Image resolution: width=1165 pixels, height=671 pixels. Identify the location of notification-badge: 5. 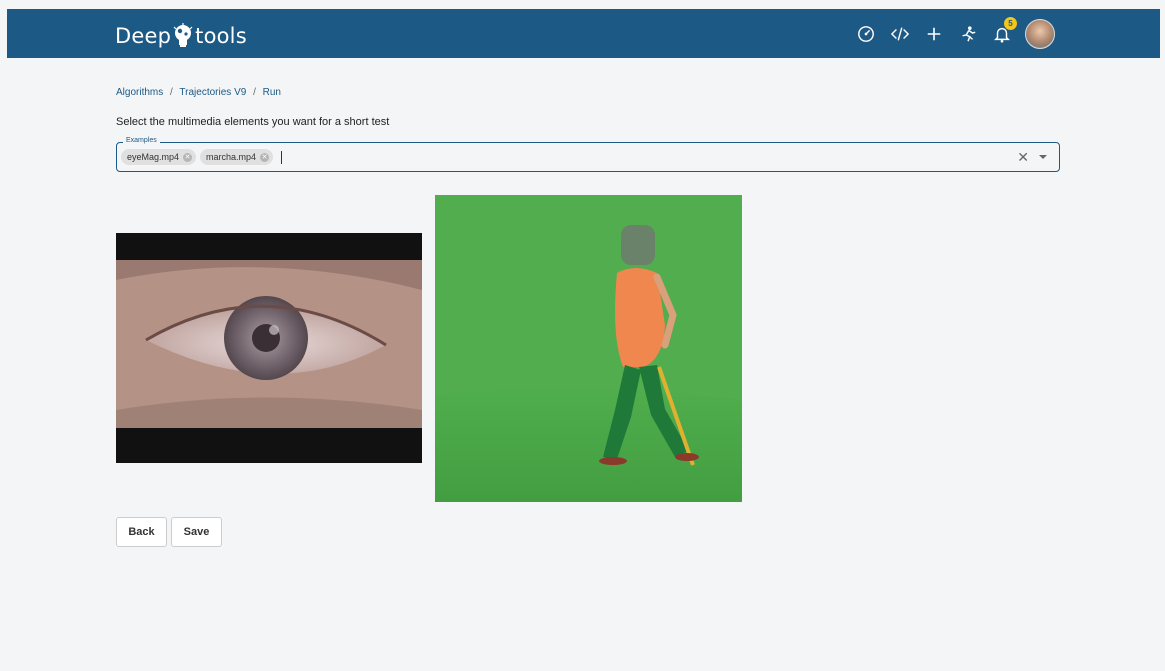
(1010, 23).